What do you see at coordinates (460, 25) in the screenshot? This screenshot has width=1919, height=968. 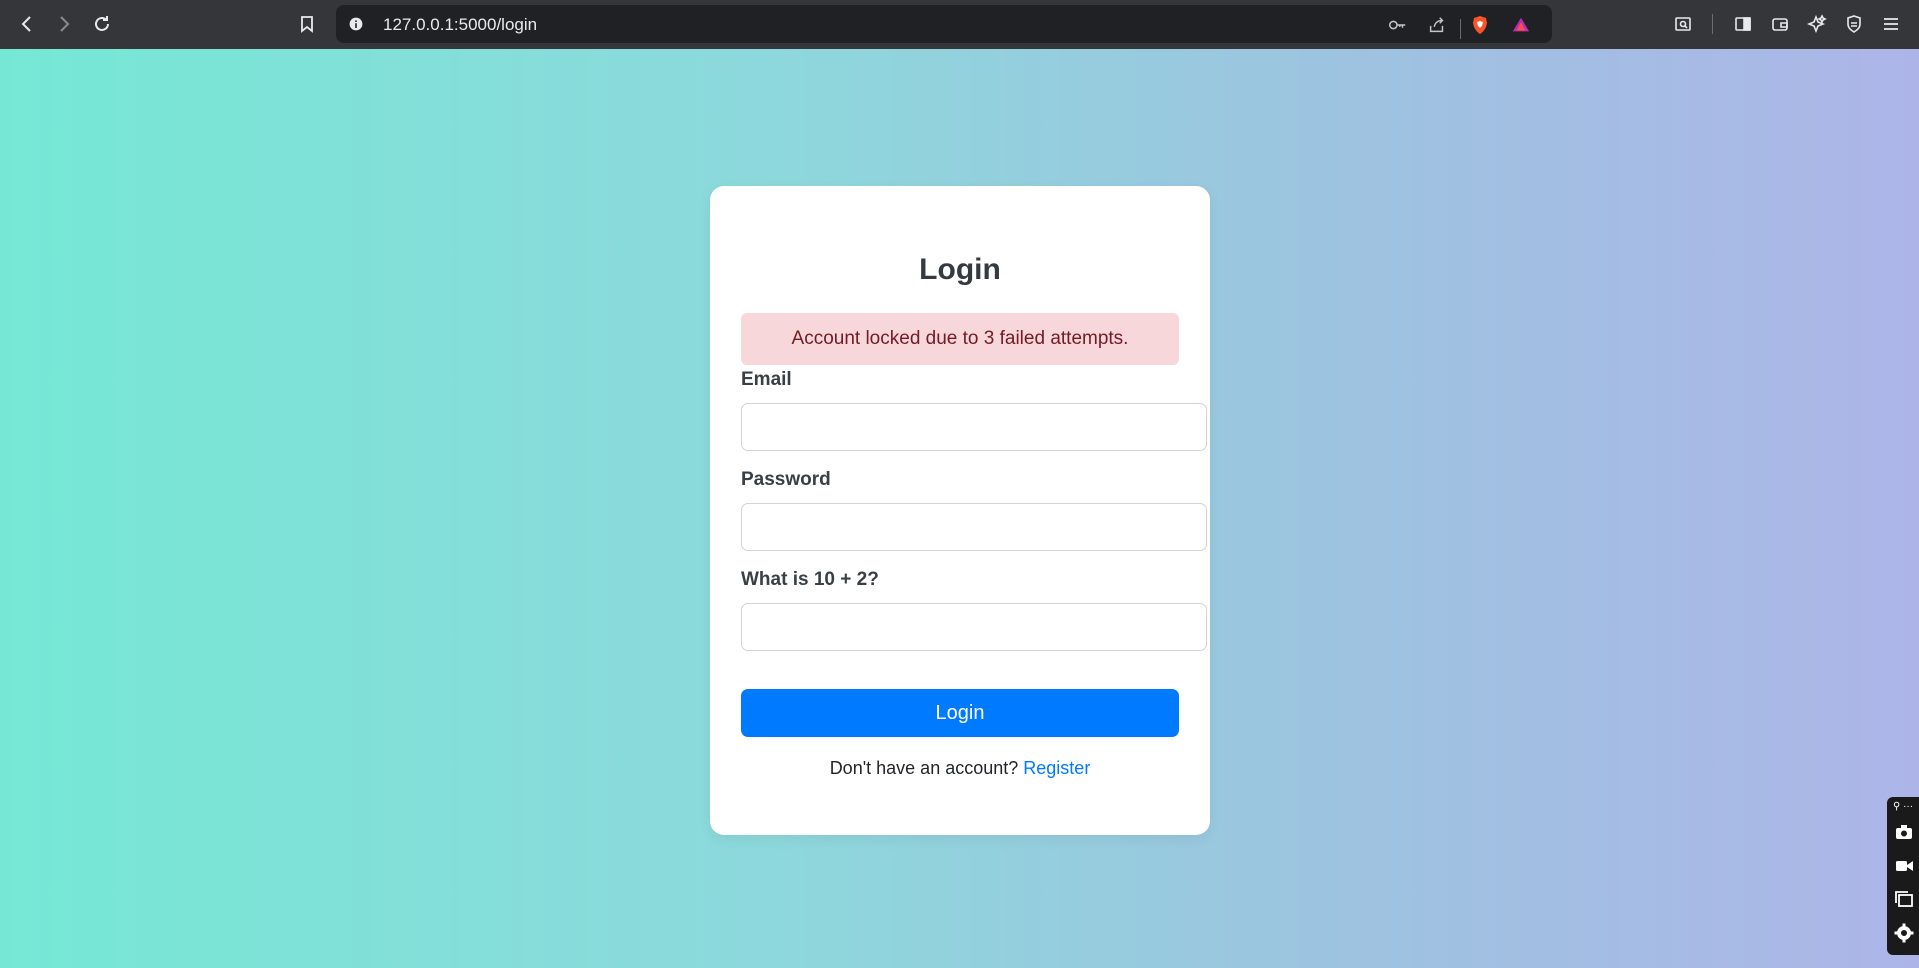 I see `url-text: 127.0.0.1:5000/login` at bounding box center [460, 25].